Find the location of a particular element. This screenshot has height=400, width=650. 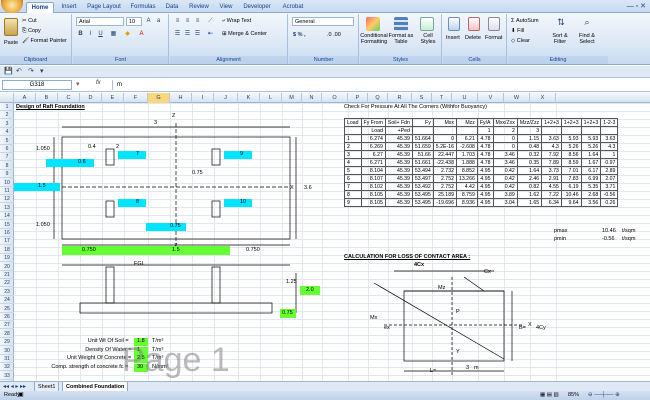

column-header-u: U is located at coordinates (465, 98).